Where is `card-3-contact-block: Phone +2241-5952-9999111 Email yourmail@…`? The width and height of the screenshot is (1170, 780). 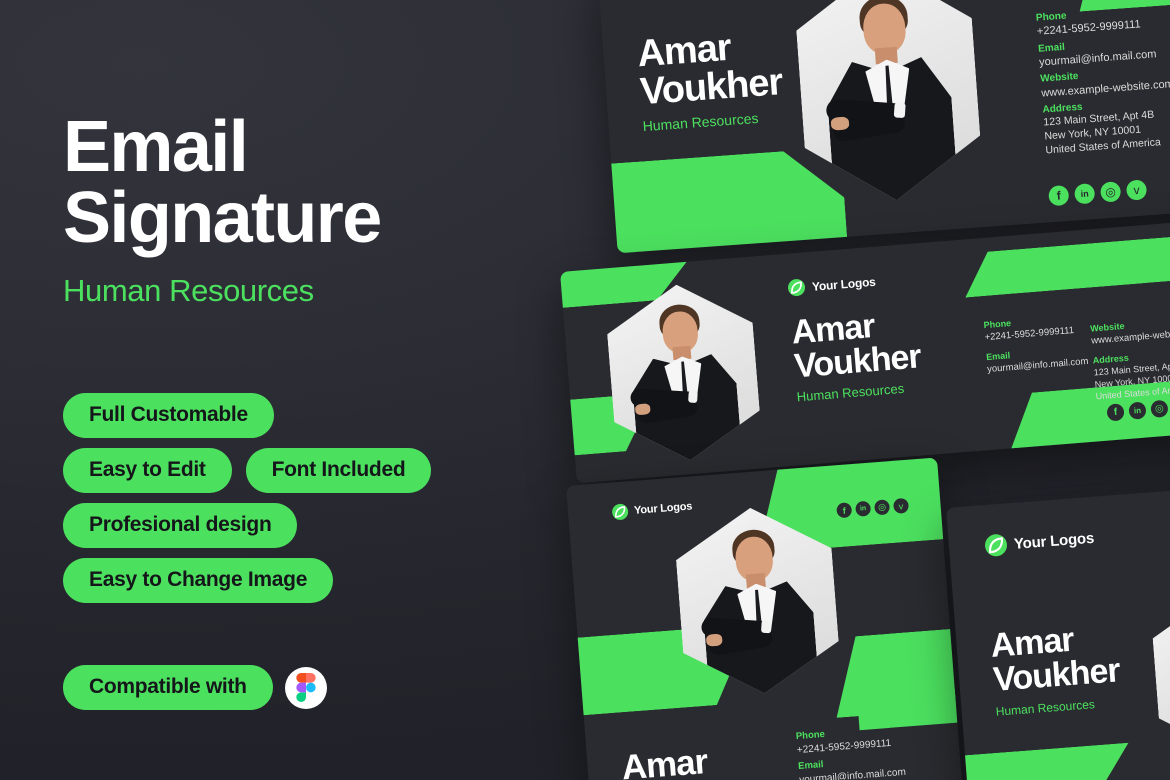 card-3-contact-block: Phone +2241-5952-9999111 Email yourmail@… is located at coordinates (862, 750).